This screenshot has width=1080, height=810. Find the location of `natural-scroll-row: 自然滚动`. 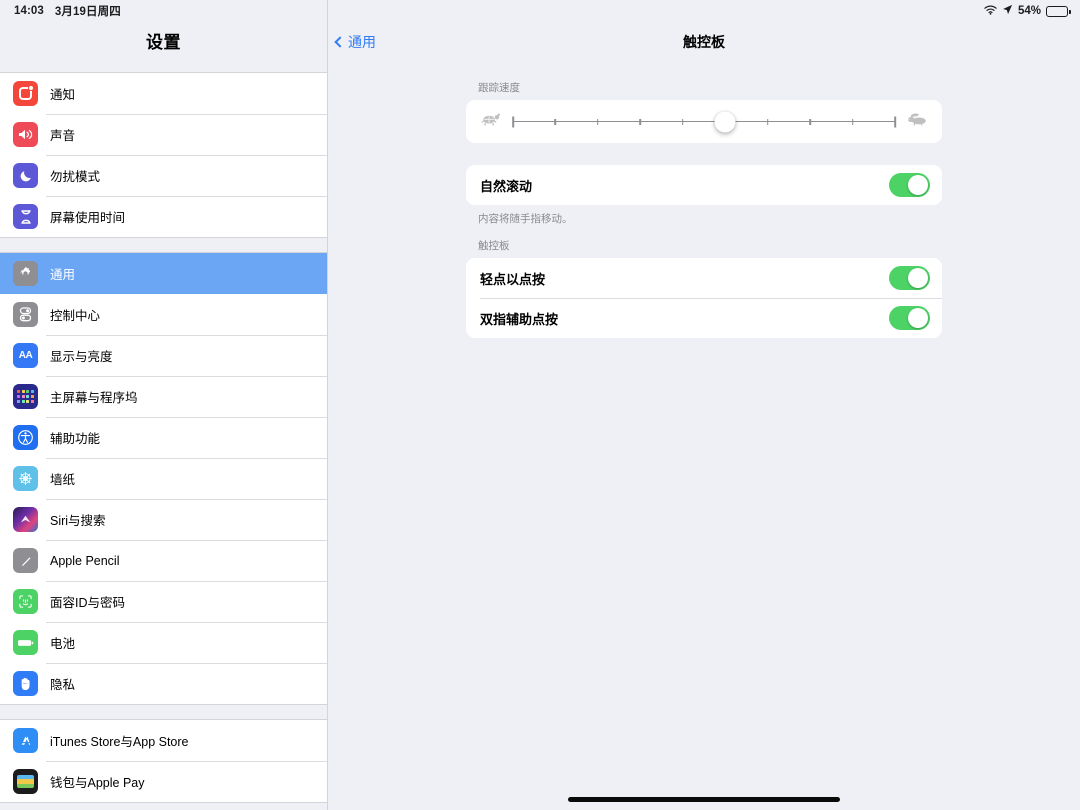

natural-scroll-row: 自然滚动 is located at coordinates (704, 185).